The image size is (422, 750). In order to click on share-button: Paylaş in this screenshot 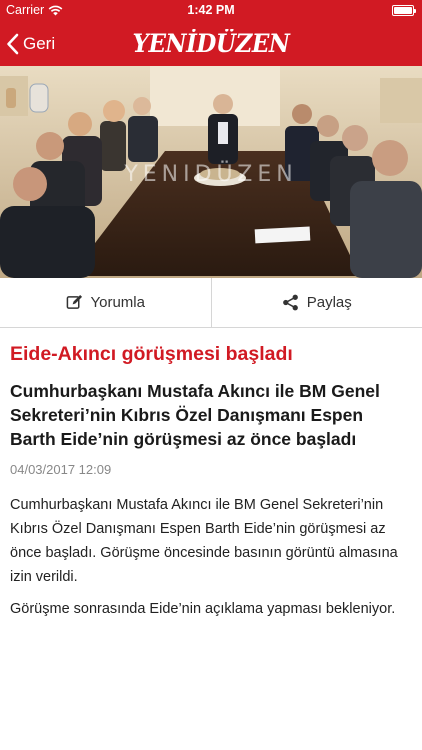, I will do `click(316, 302)`.